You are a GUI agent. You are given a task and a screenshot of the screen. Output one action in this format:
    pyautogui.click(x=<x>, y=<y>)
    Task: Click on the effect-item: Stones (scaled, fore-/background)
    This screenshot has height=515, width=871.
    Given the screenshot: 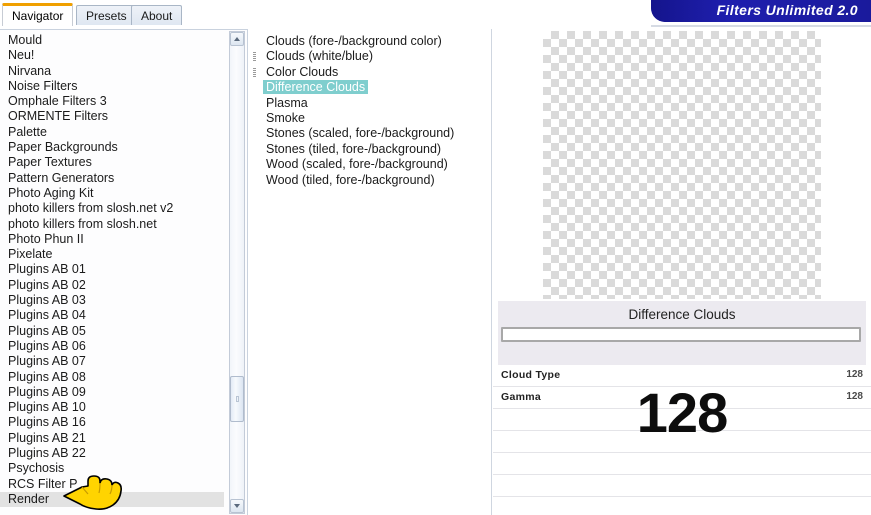 What is the action you would take?
    pyautogui.click(x=370, y=133)
    